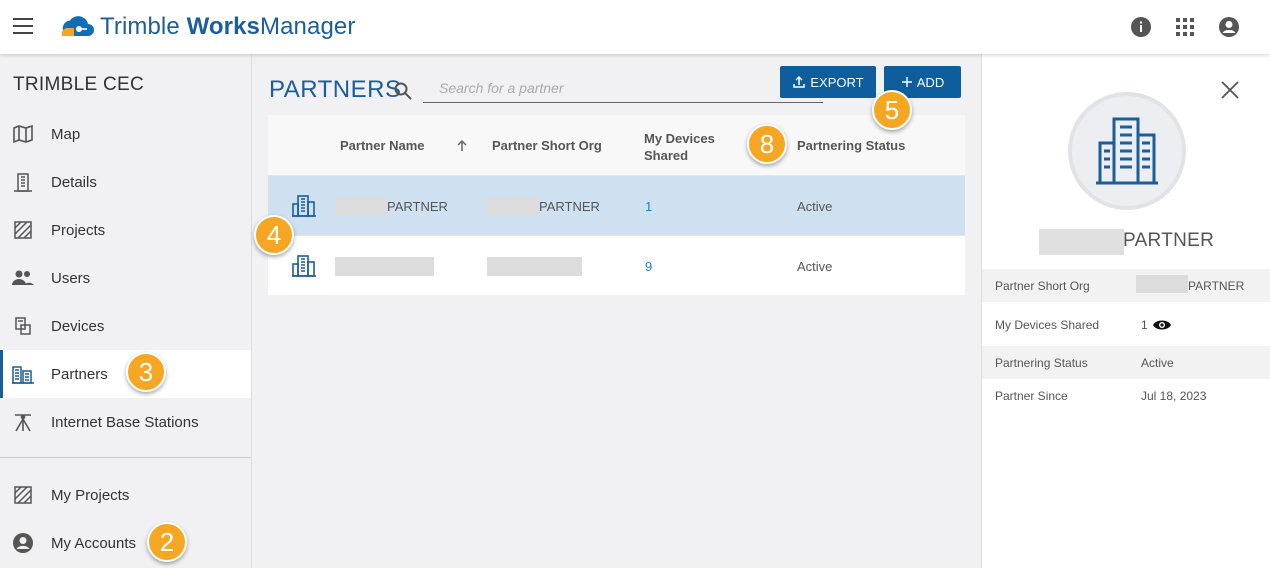 The height and width of the screenshot is (568, 1270). What do you see at coordinates (274, 235) in the screenshot?
I see `callout-badge: 4` at bounding box center [274, 235].